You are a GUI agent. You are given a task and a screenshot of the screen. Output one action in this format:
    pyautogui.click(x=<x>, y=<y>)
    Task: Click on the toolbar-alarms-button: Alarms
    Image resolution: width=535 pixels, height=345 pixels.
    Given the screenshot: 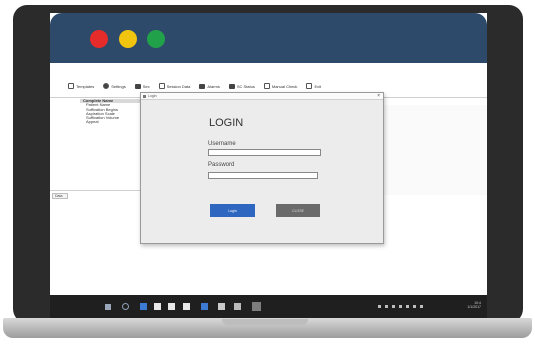 What is the action you would take?
    pyautogui.click(x=209, y=86)
    